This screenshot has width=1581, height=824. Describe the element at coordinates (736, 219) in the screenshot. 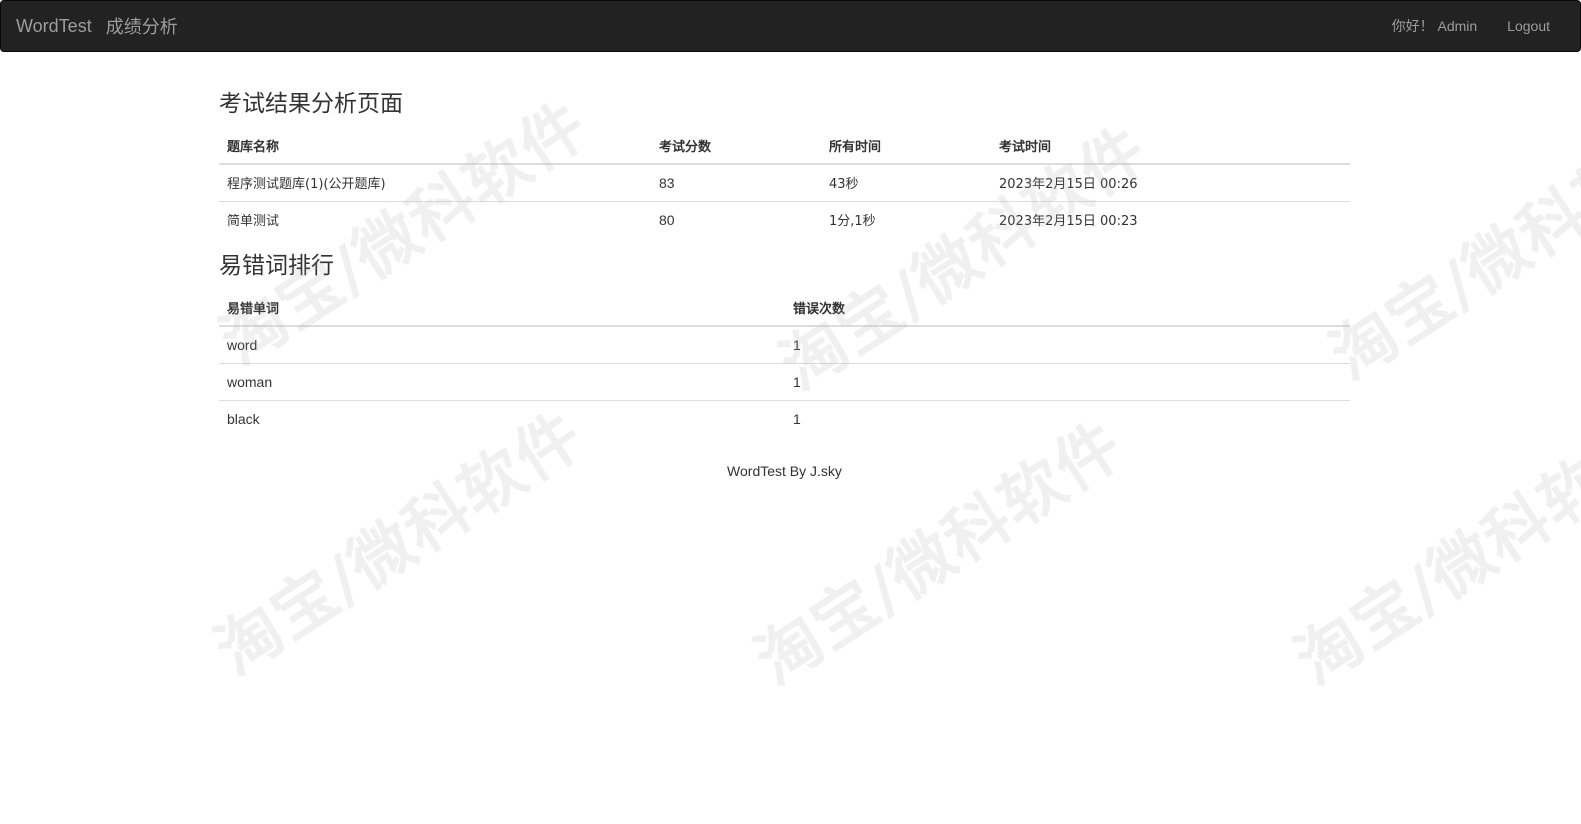

I see `cell-score: 80` at that location.